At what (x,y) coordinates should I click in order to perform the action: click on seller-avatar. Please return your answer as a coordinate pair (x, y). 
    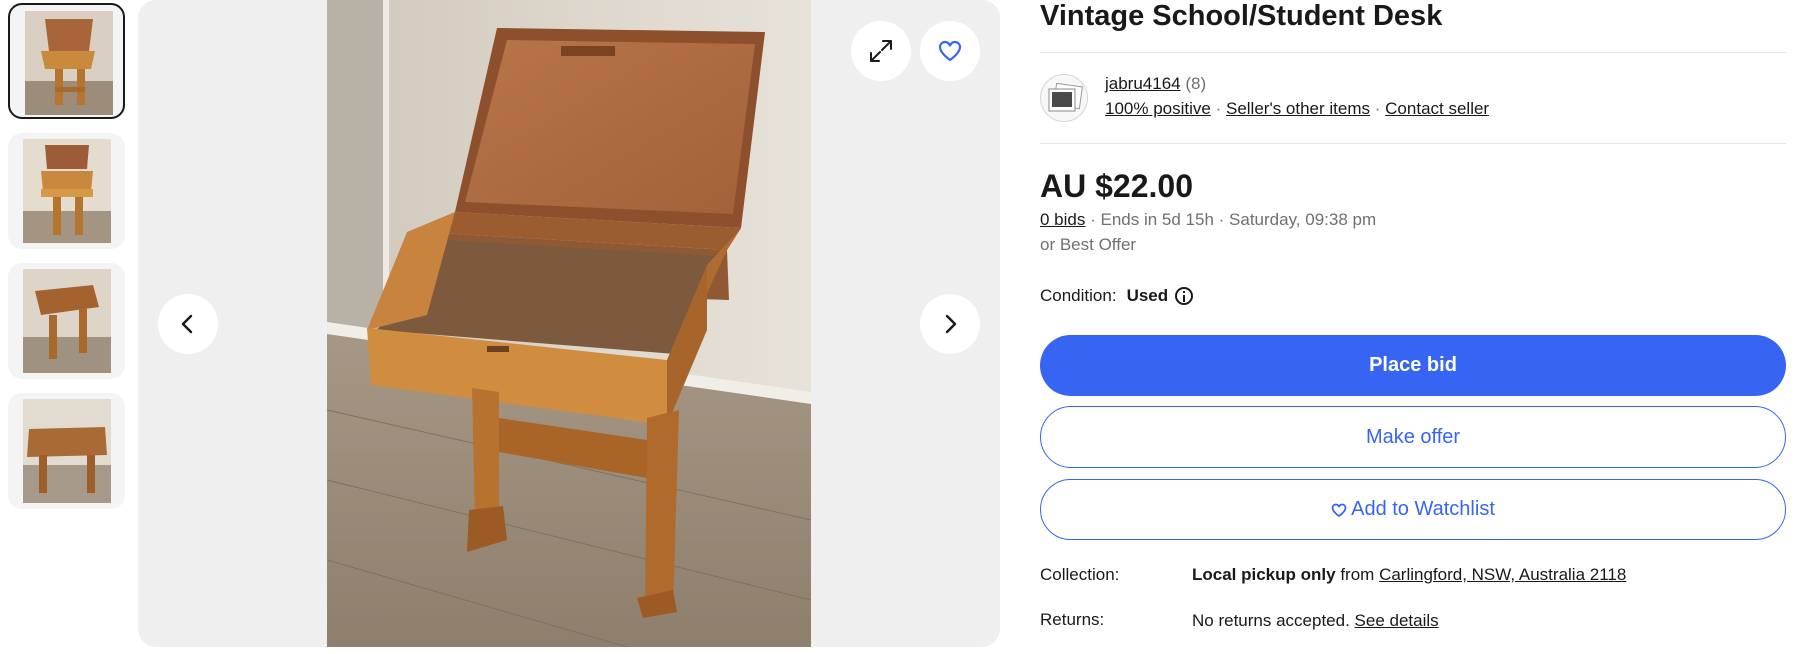
    Looking at the image, I should click on (1064, 98).